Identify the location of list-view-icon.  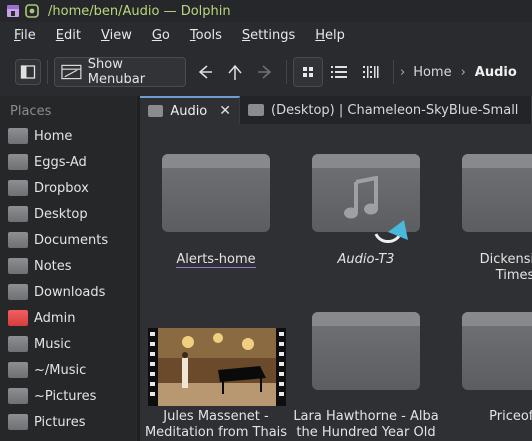
(339, 72).